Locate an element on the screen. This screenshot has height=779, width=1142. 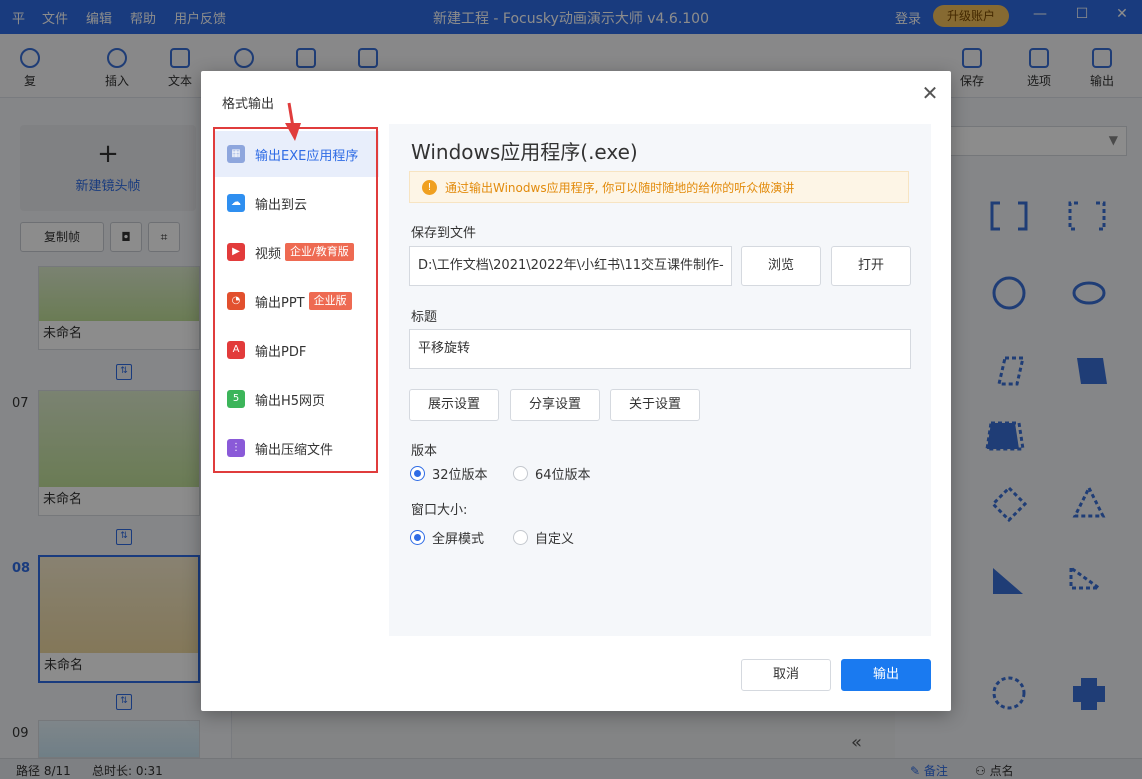
title-label: 标题 is located at coordinates (424, 317).